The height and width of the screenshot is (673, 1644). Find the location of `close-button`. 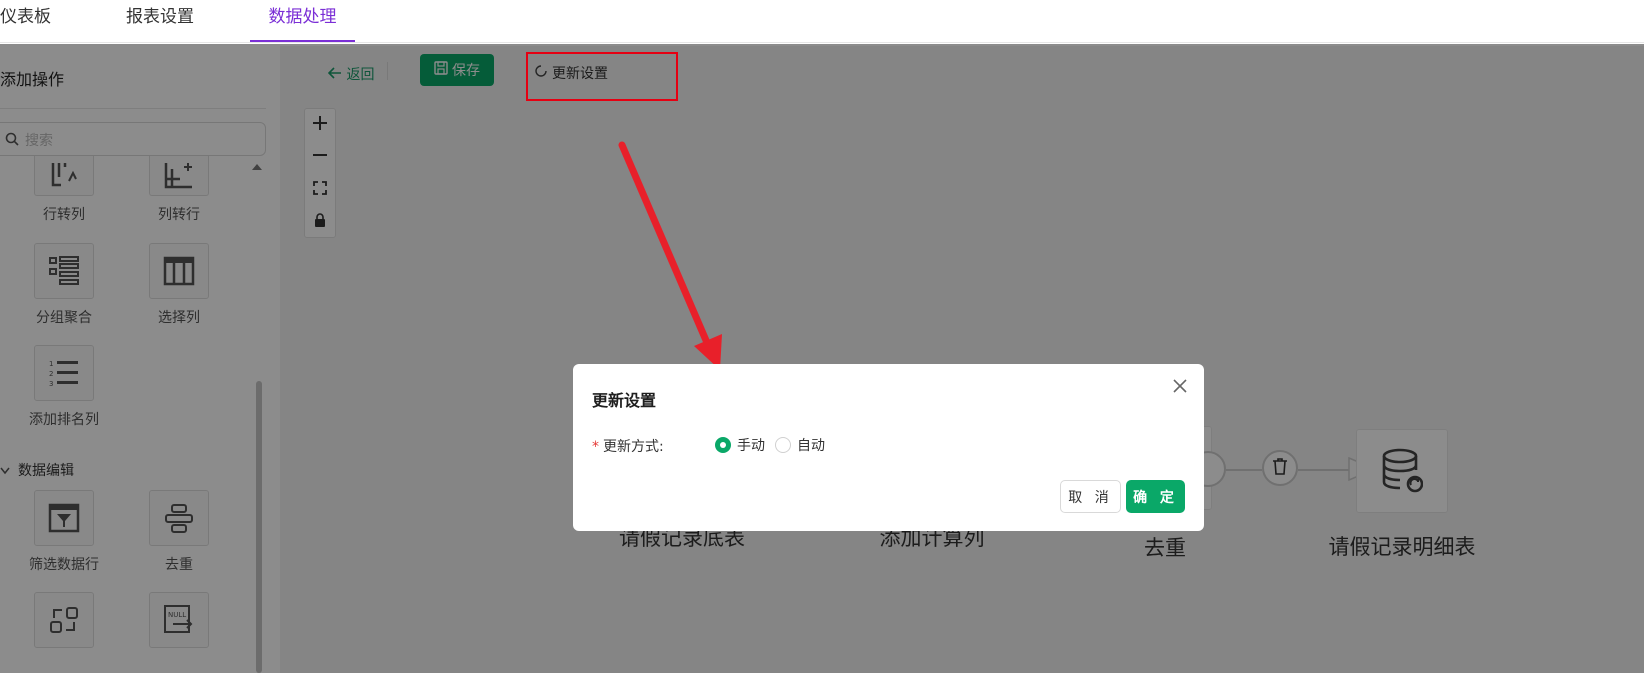

close-button is located at coordinates (1180, 388).